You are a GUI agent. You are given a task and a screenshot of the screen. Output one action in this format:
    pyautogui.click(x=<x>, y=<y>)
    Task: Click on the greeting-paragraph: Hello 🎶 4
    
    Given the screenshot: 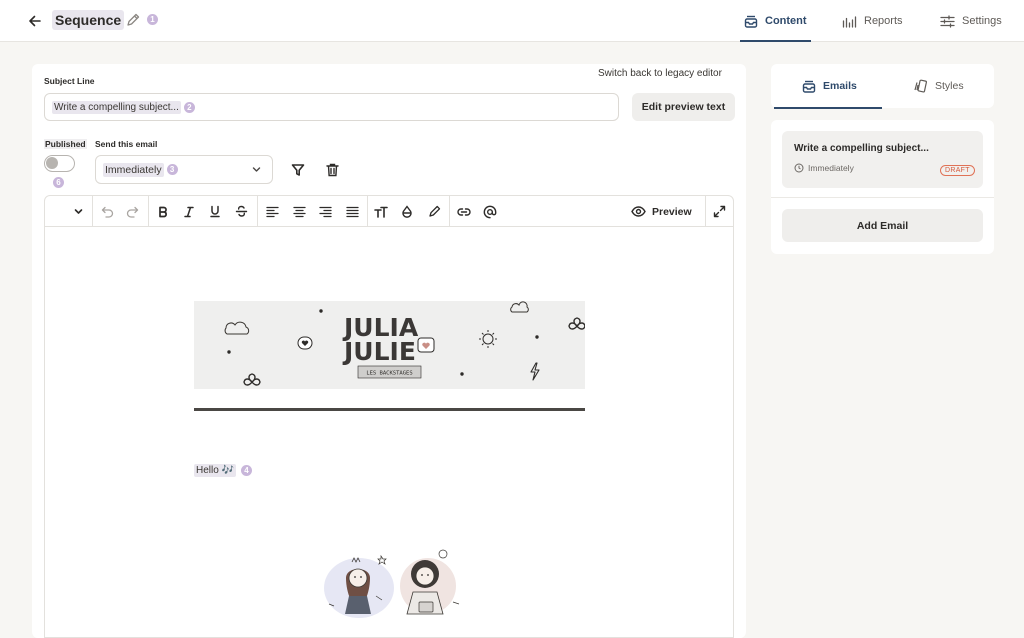 What is the action you would take?
    pyautogui.click(x=223, y=470)
    